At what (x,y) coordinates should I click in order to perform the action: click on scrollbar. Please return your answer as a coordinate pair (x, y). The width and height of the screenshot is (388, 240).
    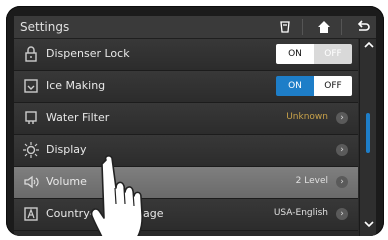
    Looking at the image, I should click on (367, 137).